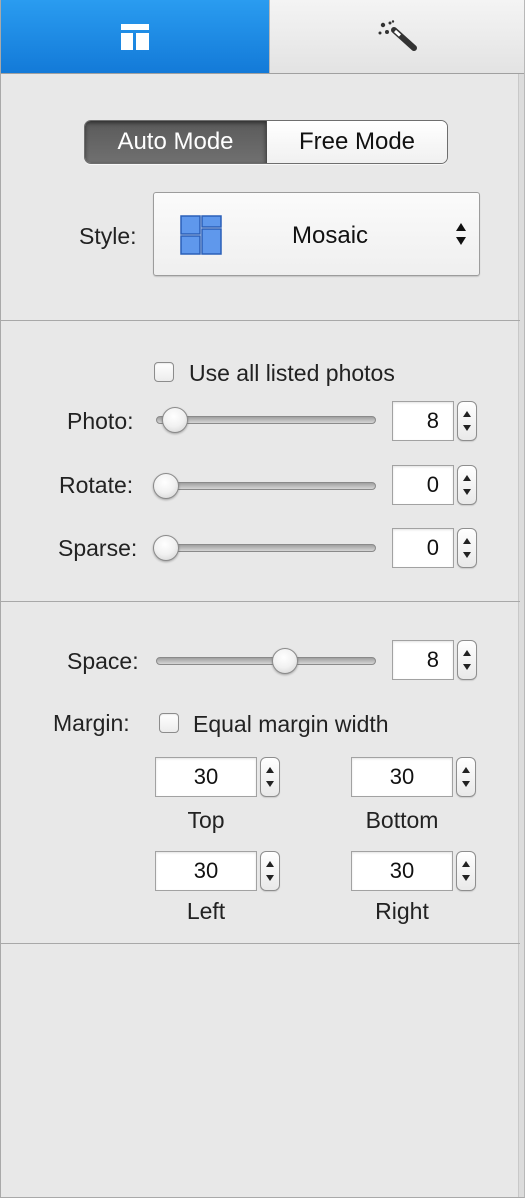  Describe the element at coordinates (423, 485) in the screenshot. I see `rotate-field: 0` at that location.